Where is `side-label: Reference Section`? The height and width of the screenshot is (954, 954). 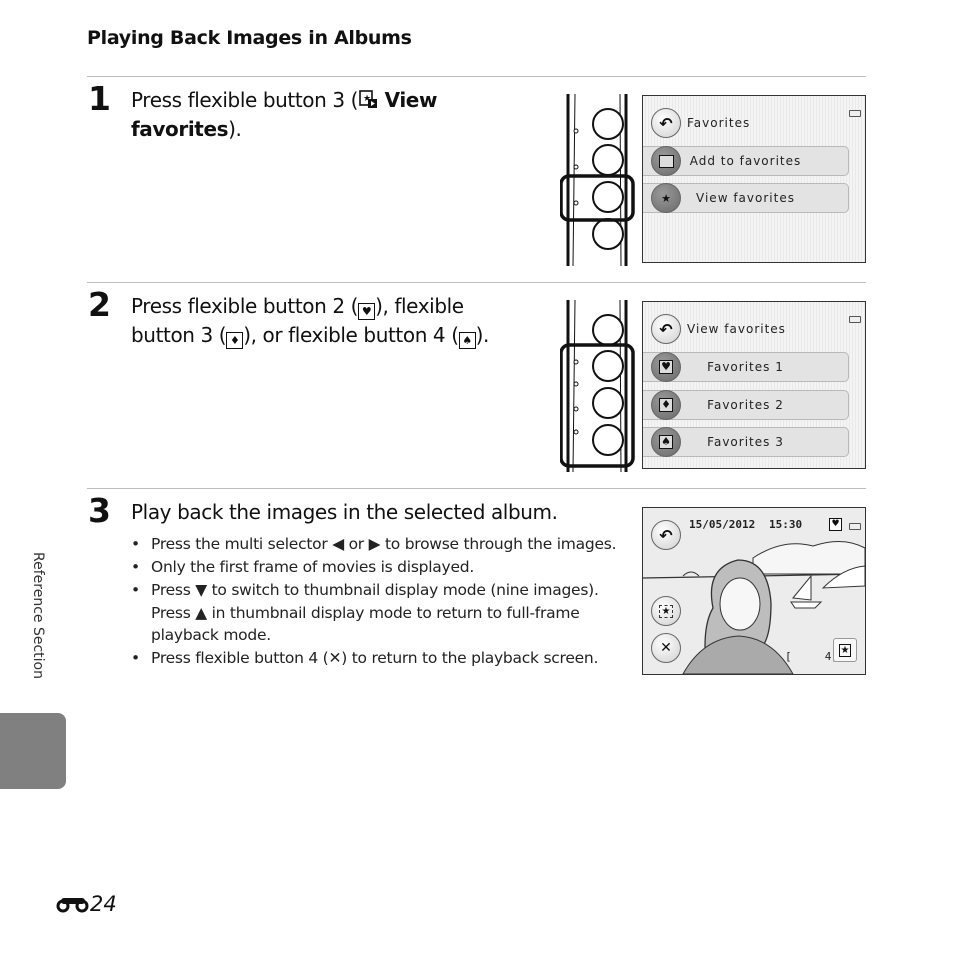
side-label: Reference Section is located at coordinates (36, 627).